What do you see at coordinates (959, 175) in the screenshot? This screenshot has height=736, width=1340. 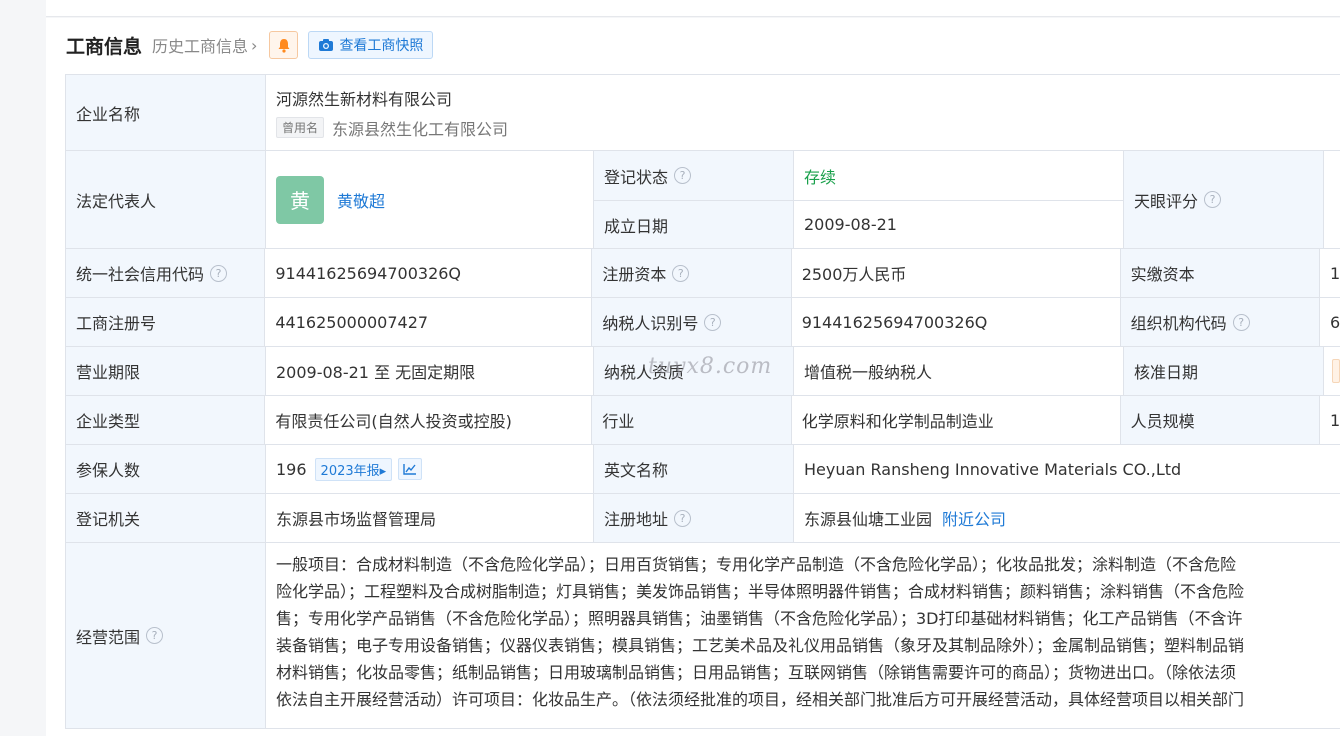 I see `reg-status-value: 存续` at bounding box center [959, 175].